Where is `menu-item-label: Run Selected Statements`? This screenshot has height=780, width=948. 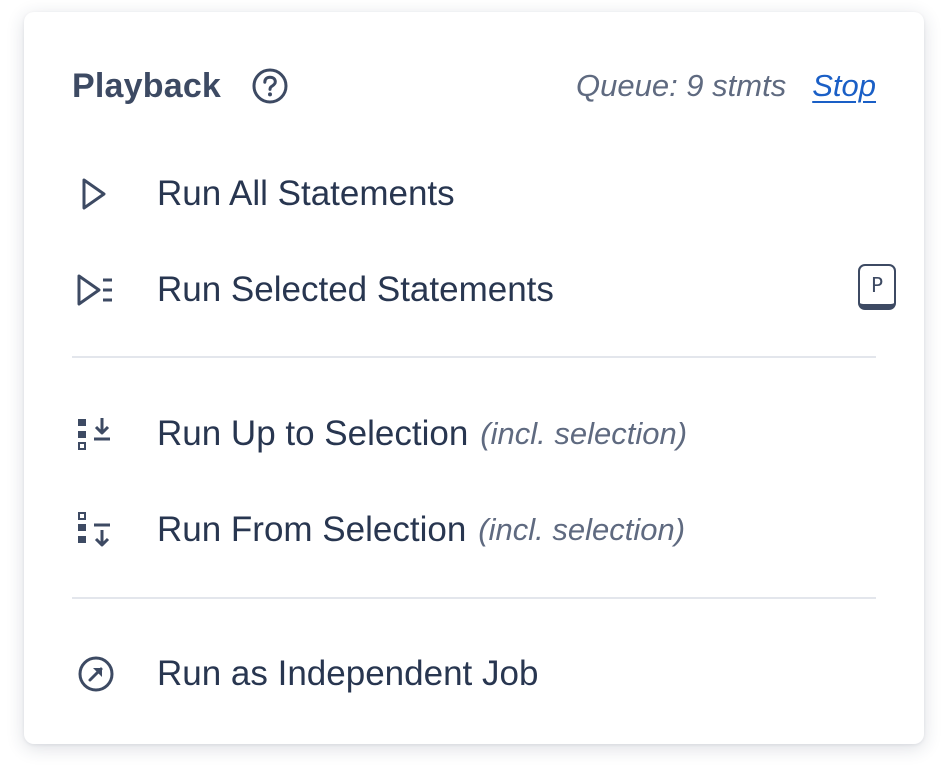
menu-item-label: Run Selected Statements is located at coordinates (355, 289).